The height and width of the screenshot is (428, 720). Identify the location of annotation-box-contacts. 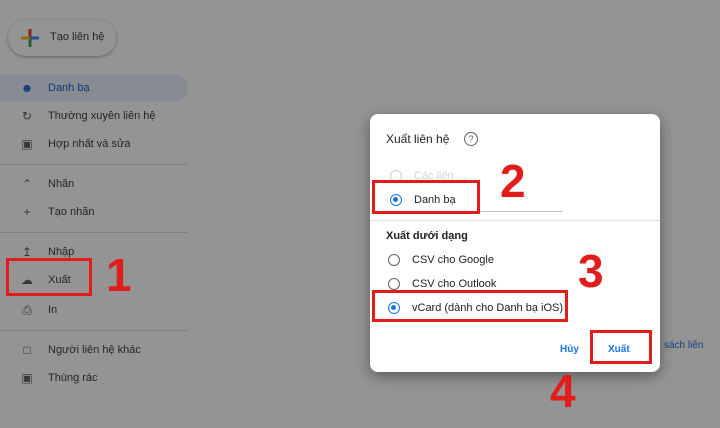
(426, 197).